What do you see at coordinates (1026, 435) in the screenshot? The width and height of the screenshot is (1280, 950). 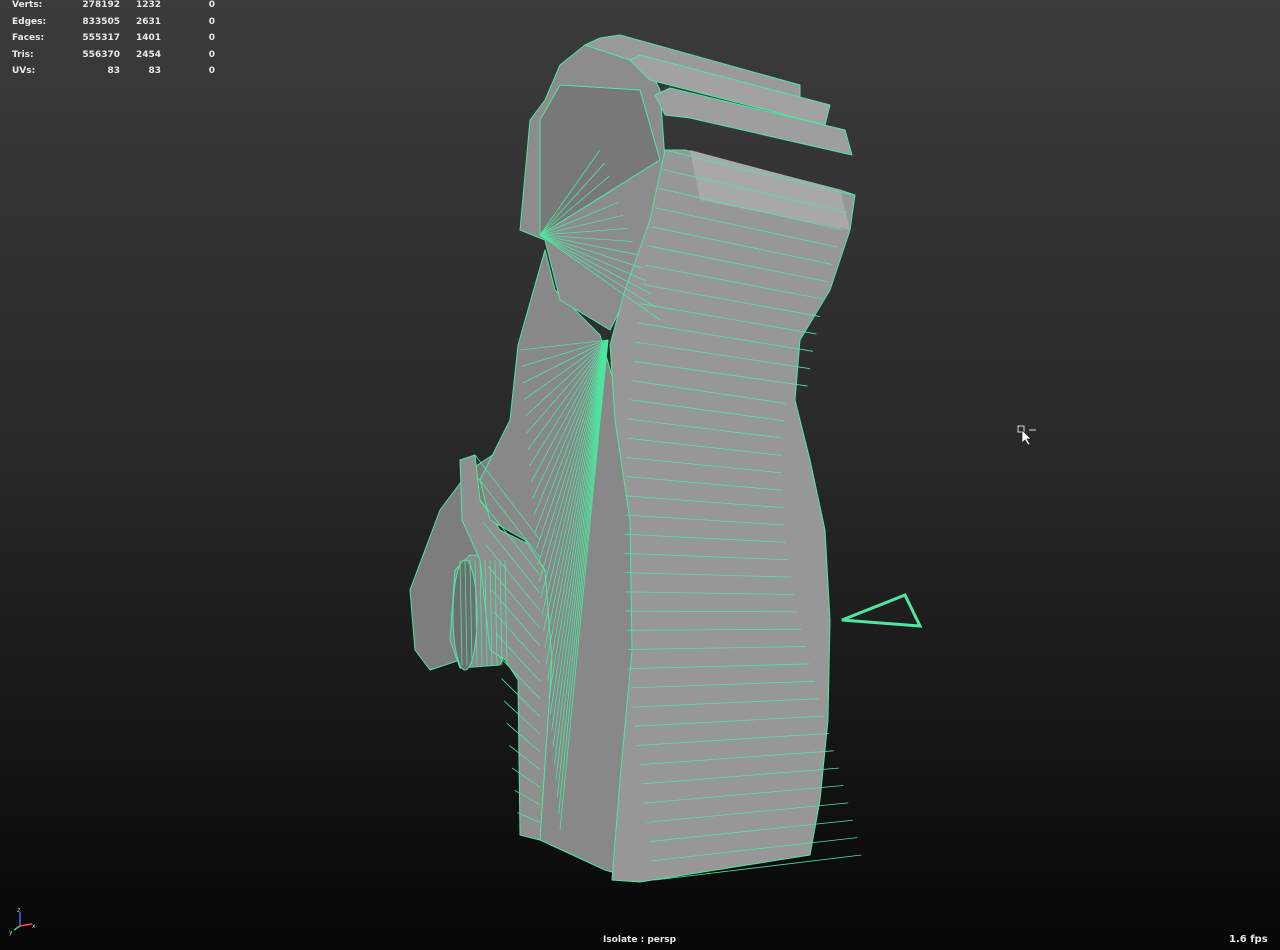 I see `mouse-cursor-icon` at bounding box center [1026, 435].